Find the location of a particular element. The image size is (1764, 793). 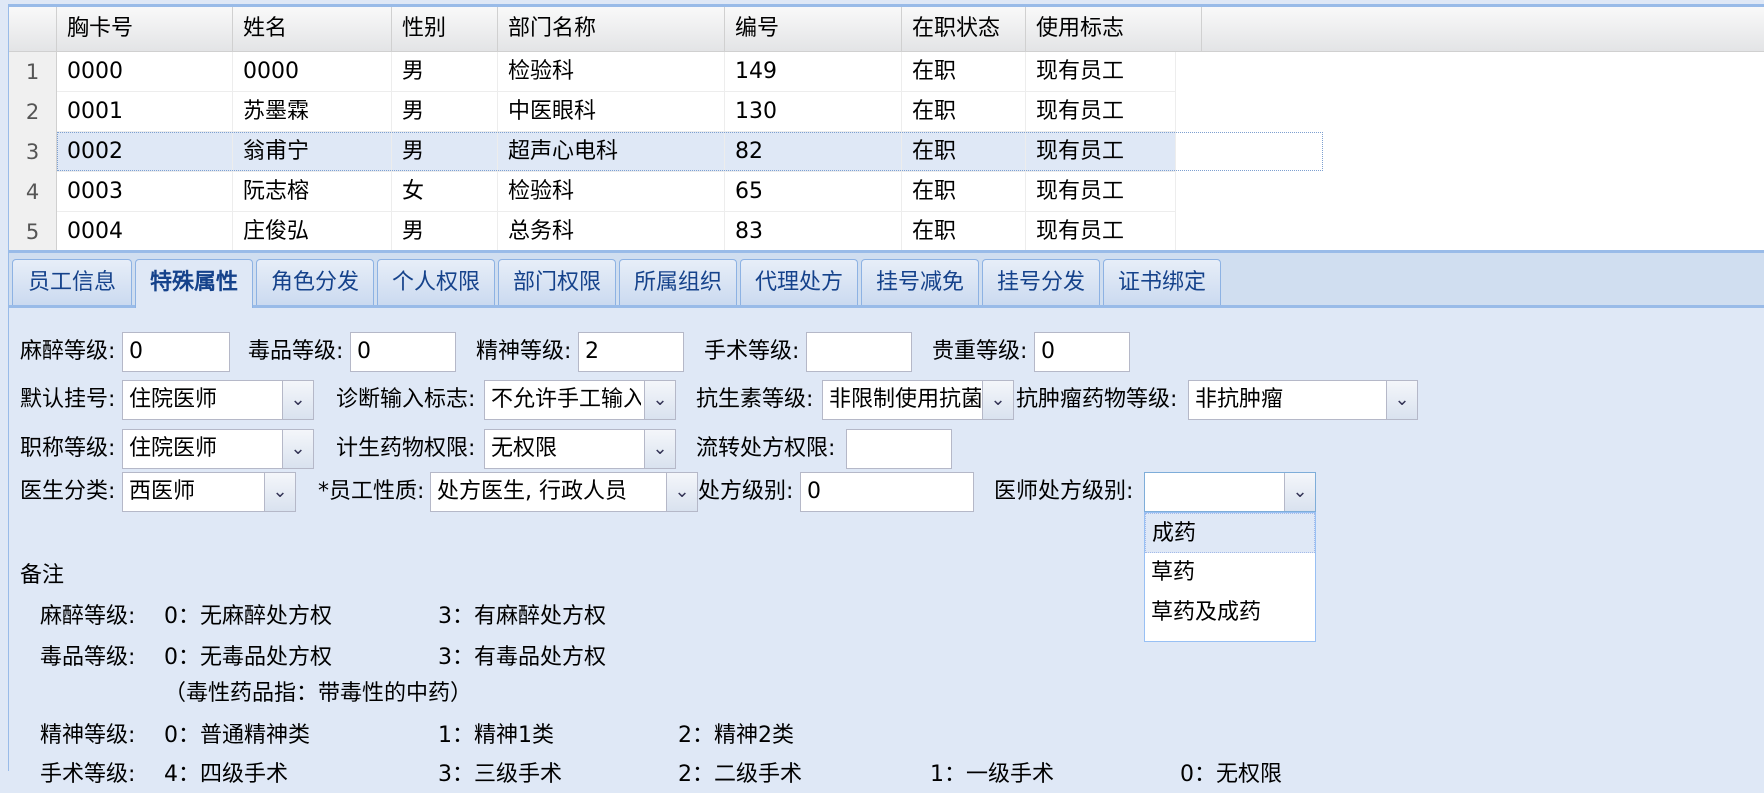

column-header-code: 编号 is located at coordinates (813, 29).